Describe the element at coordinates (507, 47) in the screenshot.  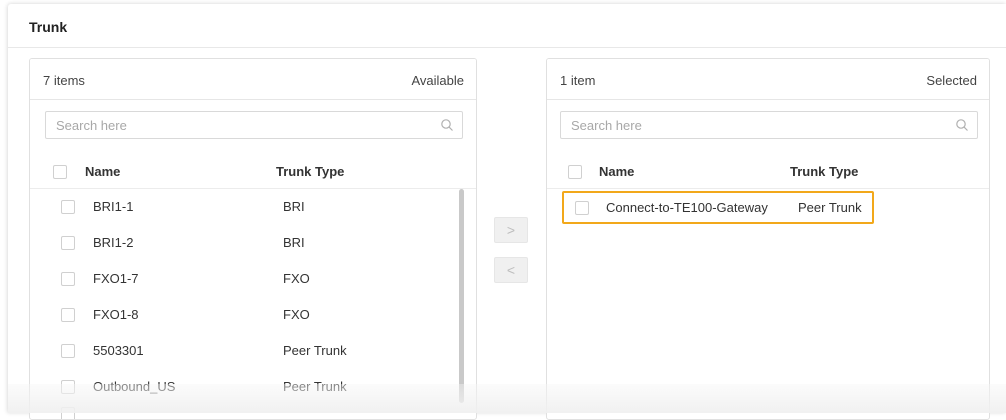
I see `header-divider` at that location.